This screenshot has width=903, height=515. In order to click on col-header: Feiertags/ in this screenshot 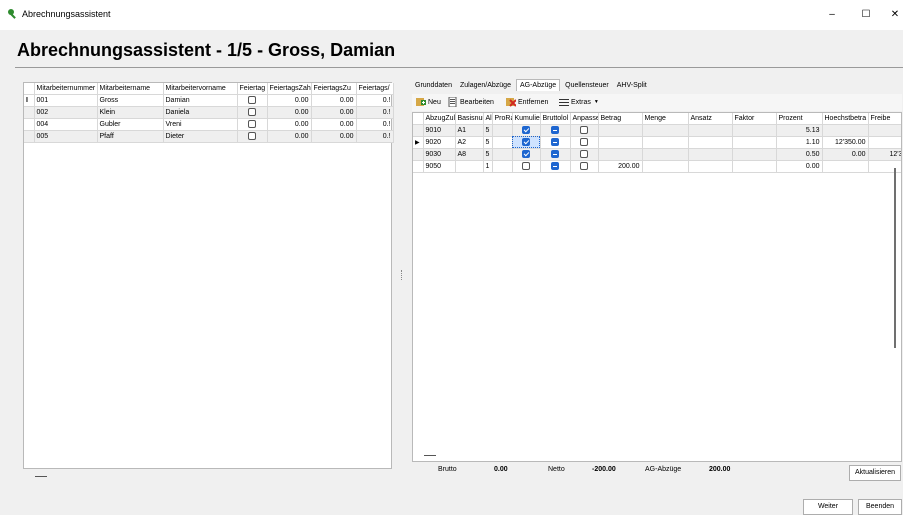, I will do `click(375, 89)`.